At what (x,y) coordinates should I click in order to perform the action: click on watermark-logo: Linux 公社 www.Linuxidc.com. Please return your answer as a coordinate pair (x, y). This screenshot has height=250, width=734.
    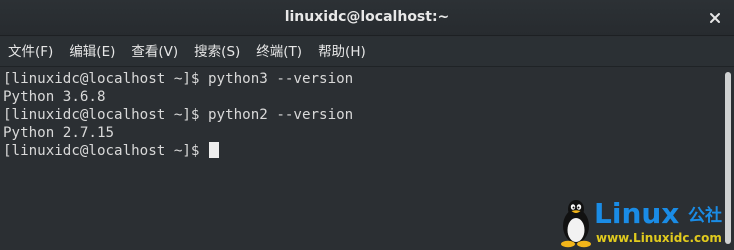
    Looking at the image, I should click on (644, 223).